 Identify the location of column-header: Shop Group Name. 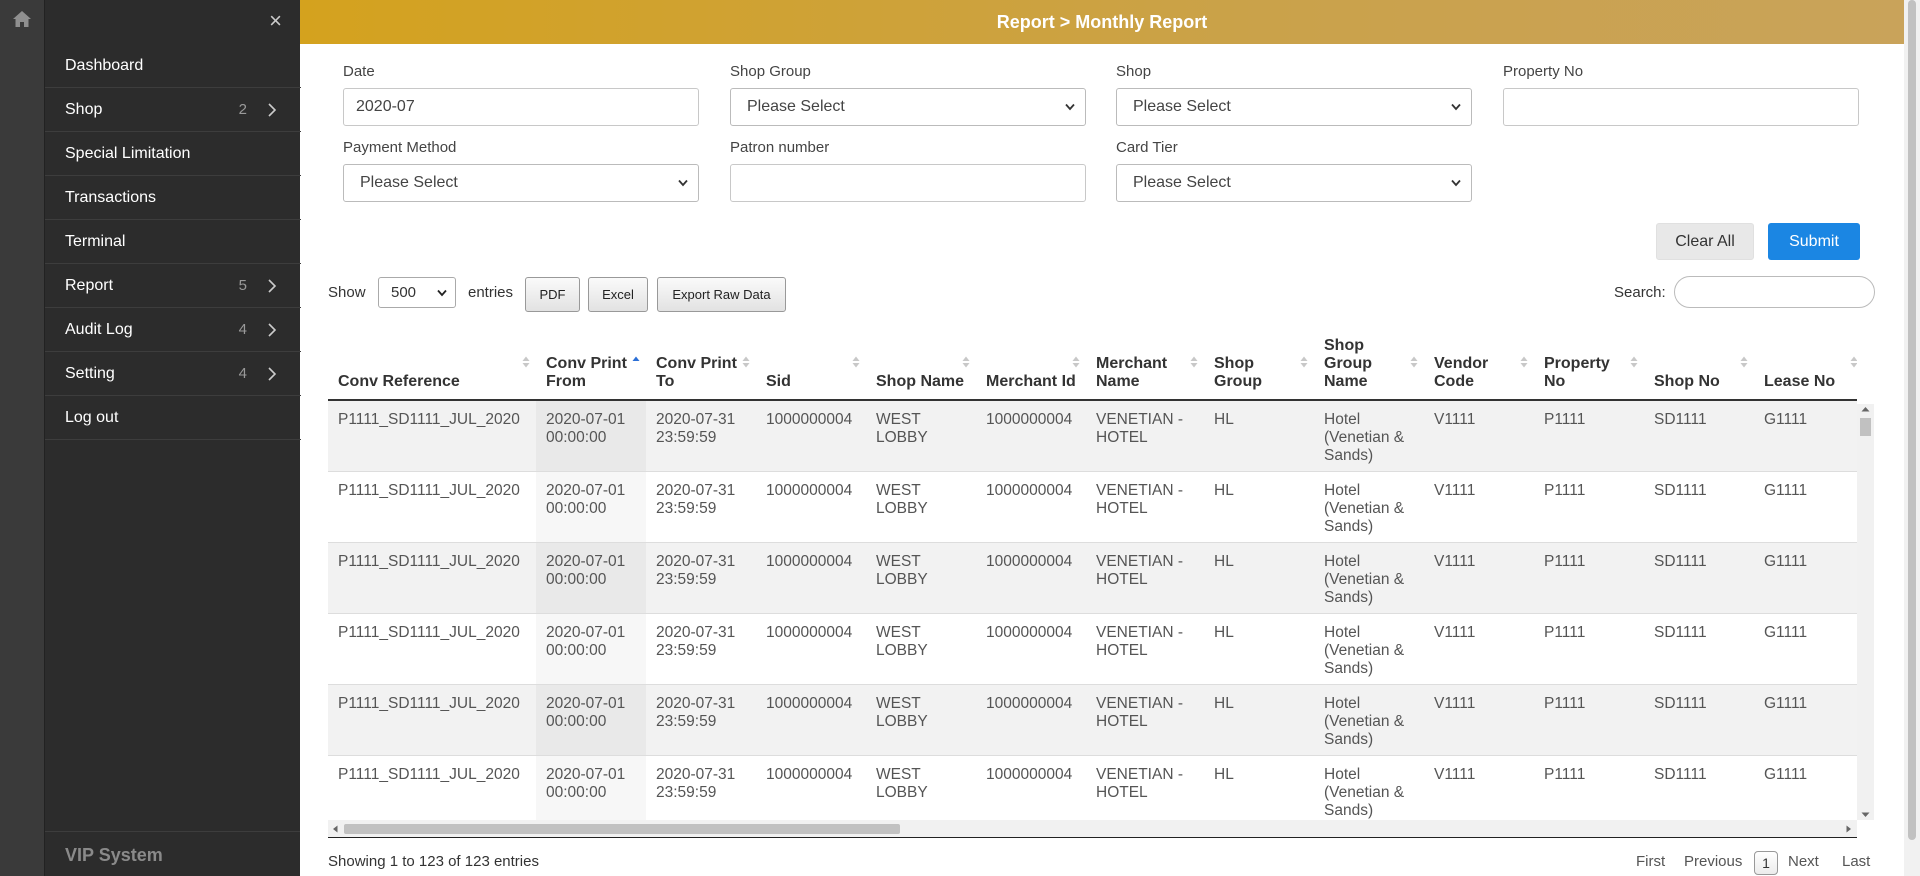
(1369, 363).